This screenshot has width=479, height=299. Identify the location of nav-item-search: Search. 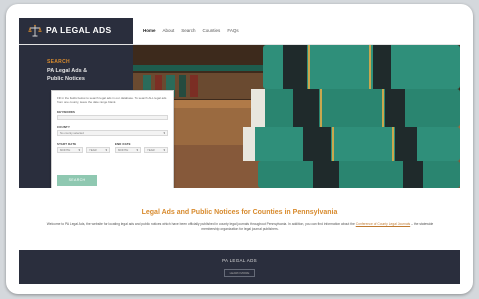
(188, 30).